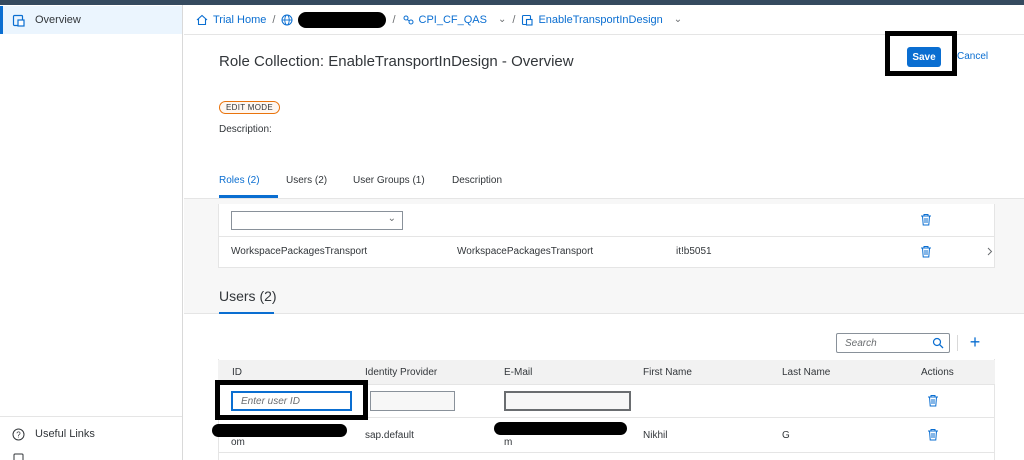  What do you see at coordinates (527, 20) in the screenshot?
I see `role-collection-icon` at bounding box center [527, 20].